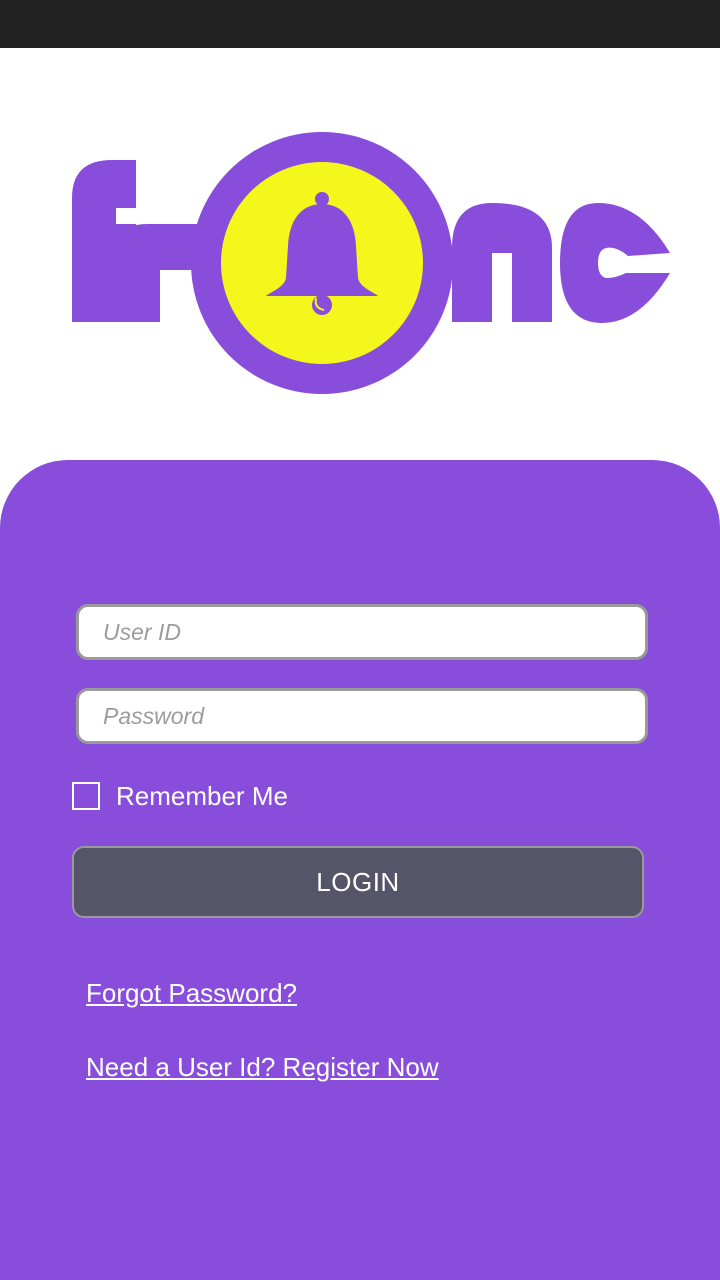 This screenshot has height=1280, width=720. What do you see at coordinates (360, 24) in the screenshot?
I see `status-bar` at bounding box center [360, 24].